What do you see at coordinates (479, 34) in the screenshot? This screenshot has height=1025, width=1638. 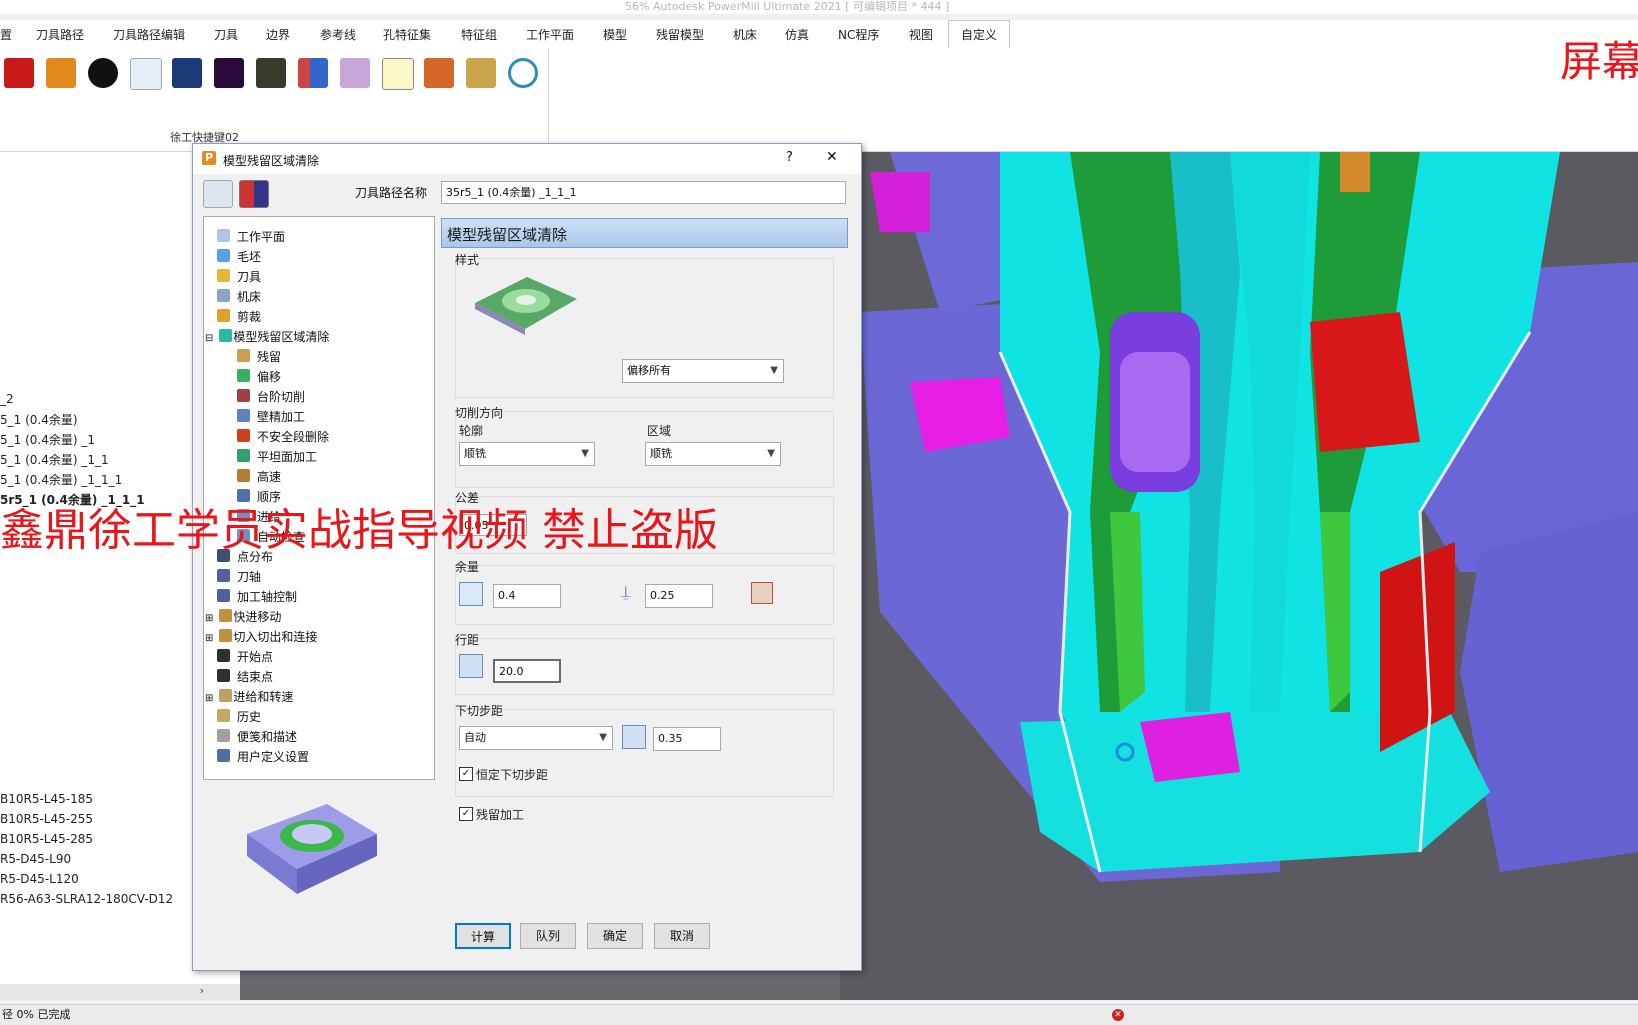 I see `tab-feature-groups: 特征组` at bounding box center [479, 34].